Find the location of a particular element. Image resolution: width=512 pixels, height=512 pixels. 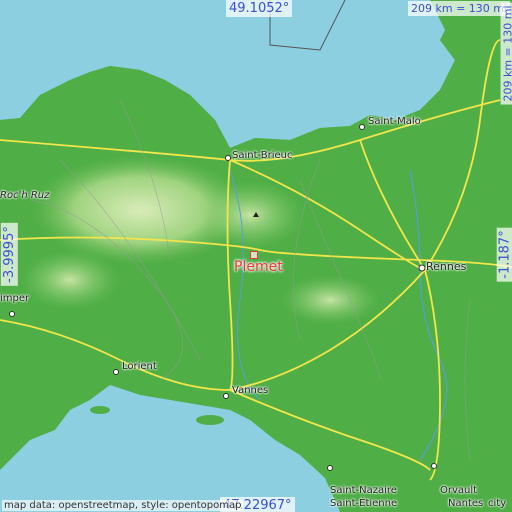

city-label-nantes: Nantes is located at coordinates (466, 503).